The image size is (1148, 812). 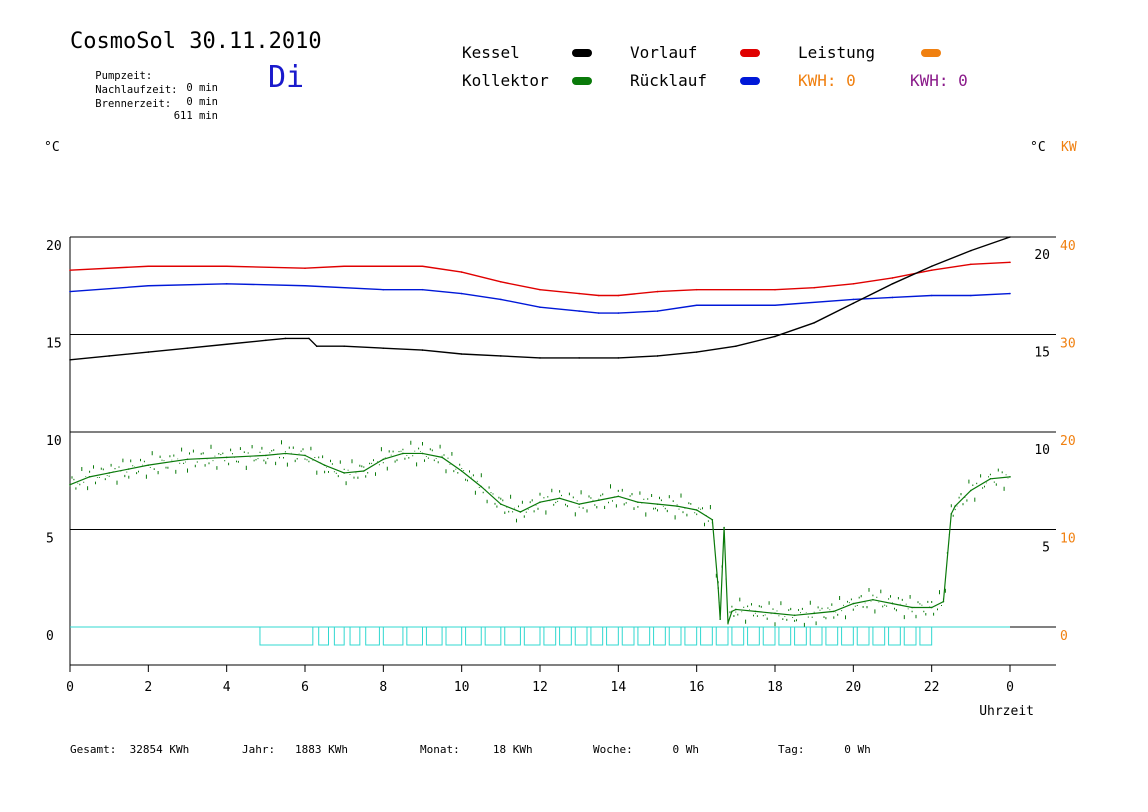 I want to click on y-tick-label-right-kw: 30, so click(x=1068, y=344).